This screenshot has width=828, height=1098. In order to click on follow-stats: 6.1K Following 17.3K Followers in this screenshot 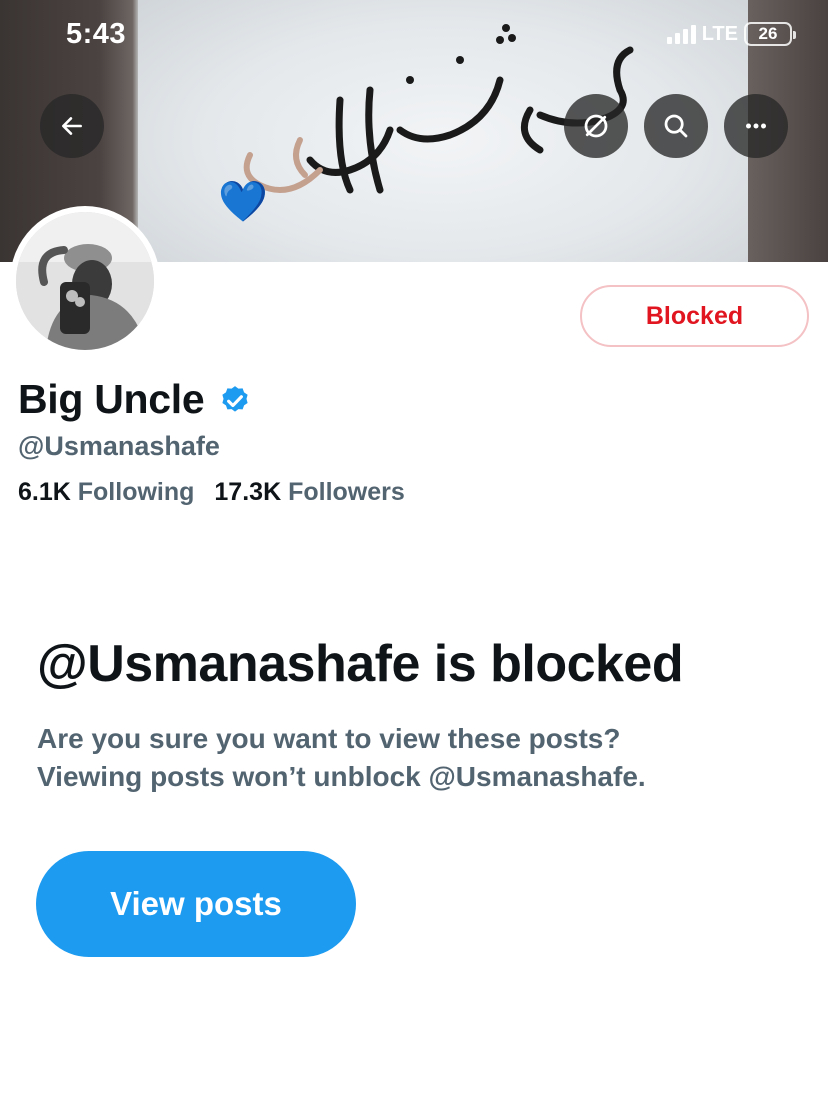, I will do `click(211, 492)`.